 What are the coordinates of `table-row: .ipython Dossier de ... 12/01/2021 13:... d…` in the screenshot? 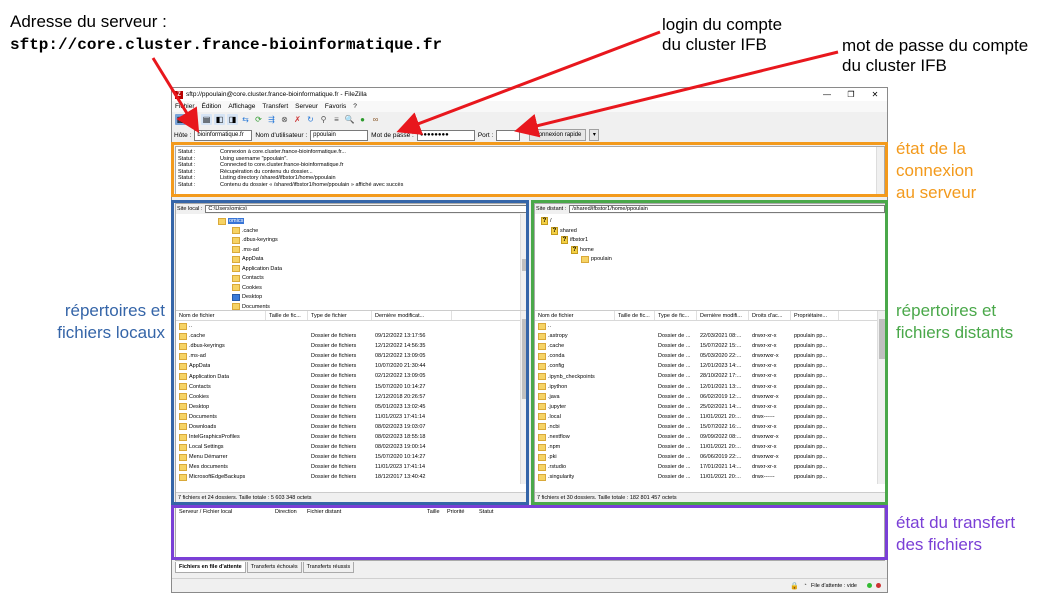 It's located at (710, 387).